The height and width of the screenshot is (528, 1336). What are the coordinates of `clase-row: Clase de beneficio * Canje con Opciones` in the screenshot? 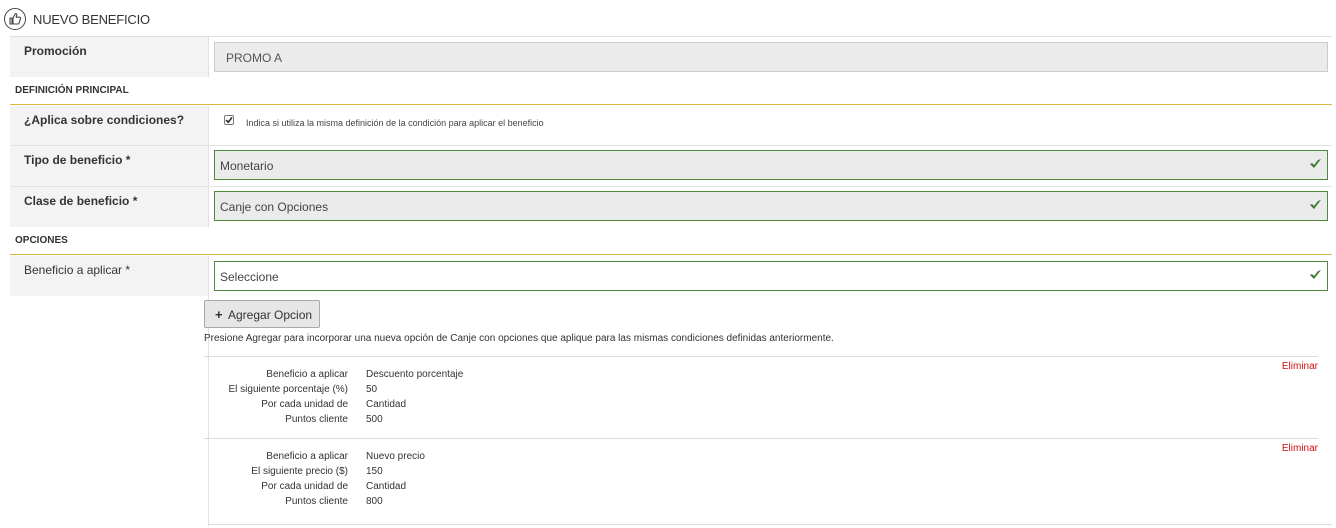 It's located at (671, 207).